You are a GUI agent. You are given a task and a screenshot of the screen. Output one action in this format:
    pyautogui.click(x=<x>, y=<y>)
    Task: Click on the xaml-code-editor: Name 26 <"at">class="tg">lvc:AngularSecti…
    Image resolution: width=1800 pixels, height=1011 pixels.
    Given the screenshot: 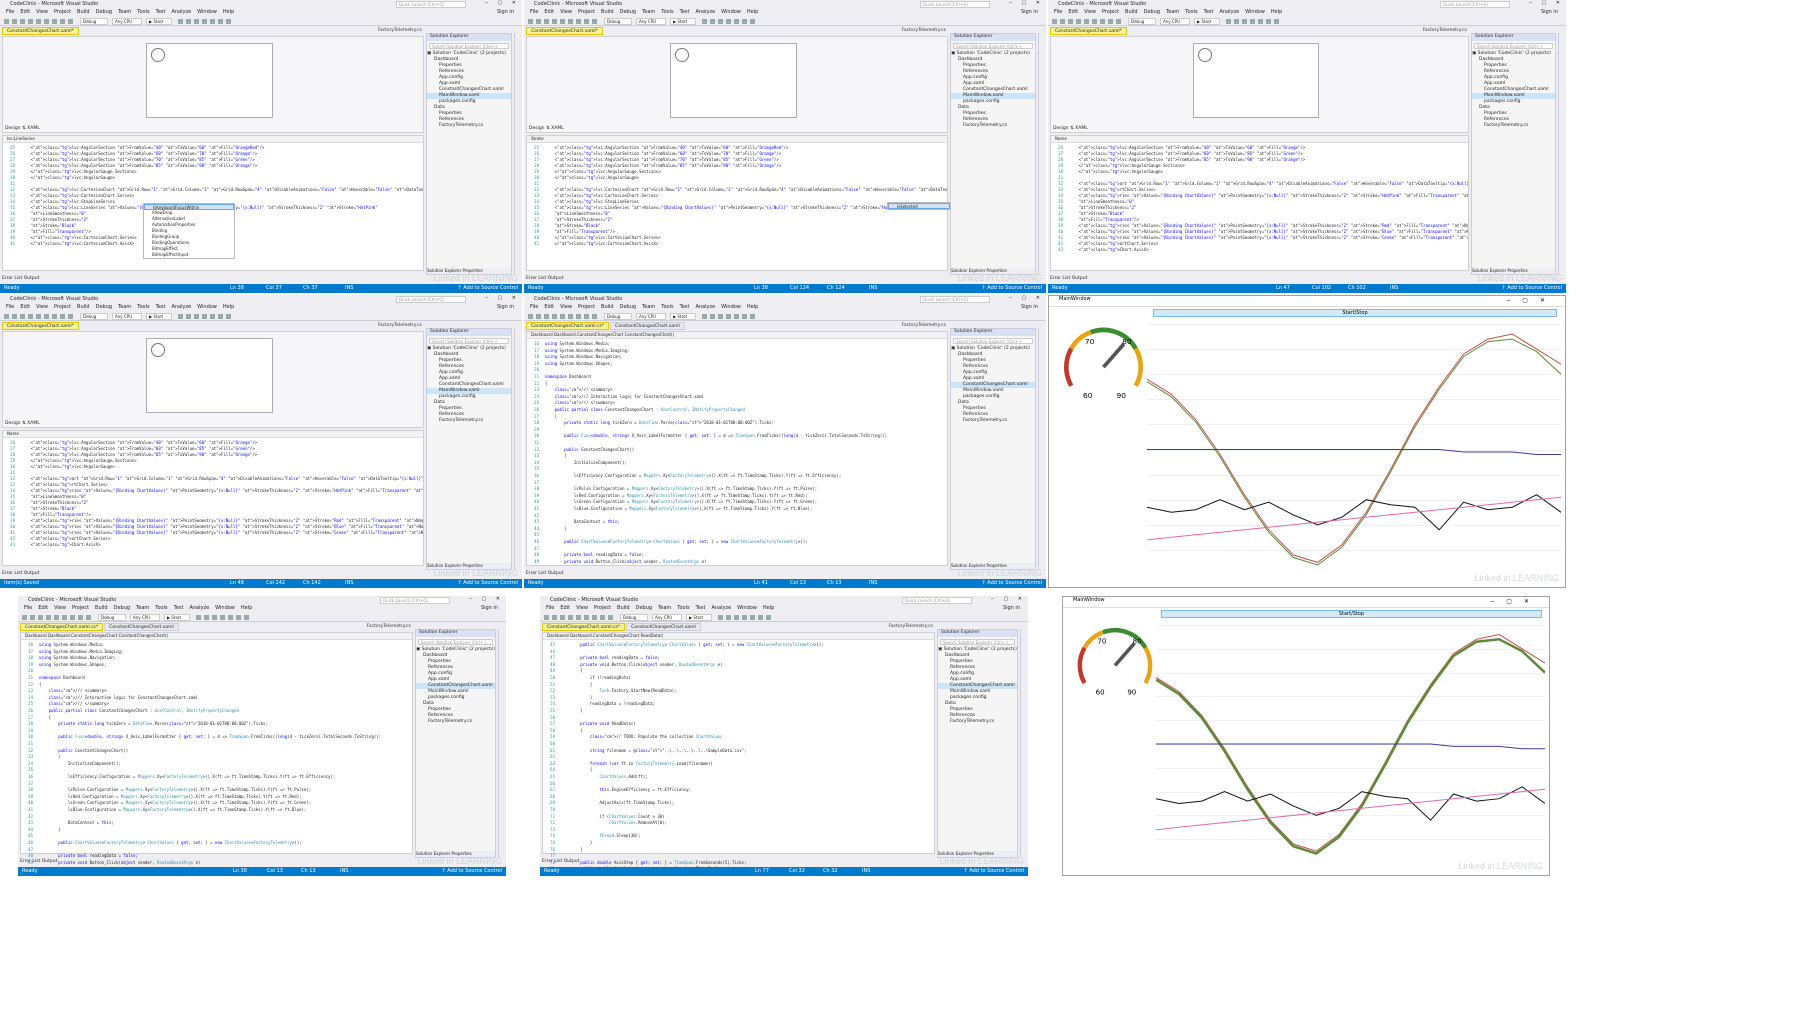 What is the action you would take?
    pyautogui.click(x=1259, y=203)
    